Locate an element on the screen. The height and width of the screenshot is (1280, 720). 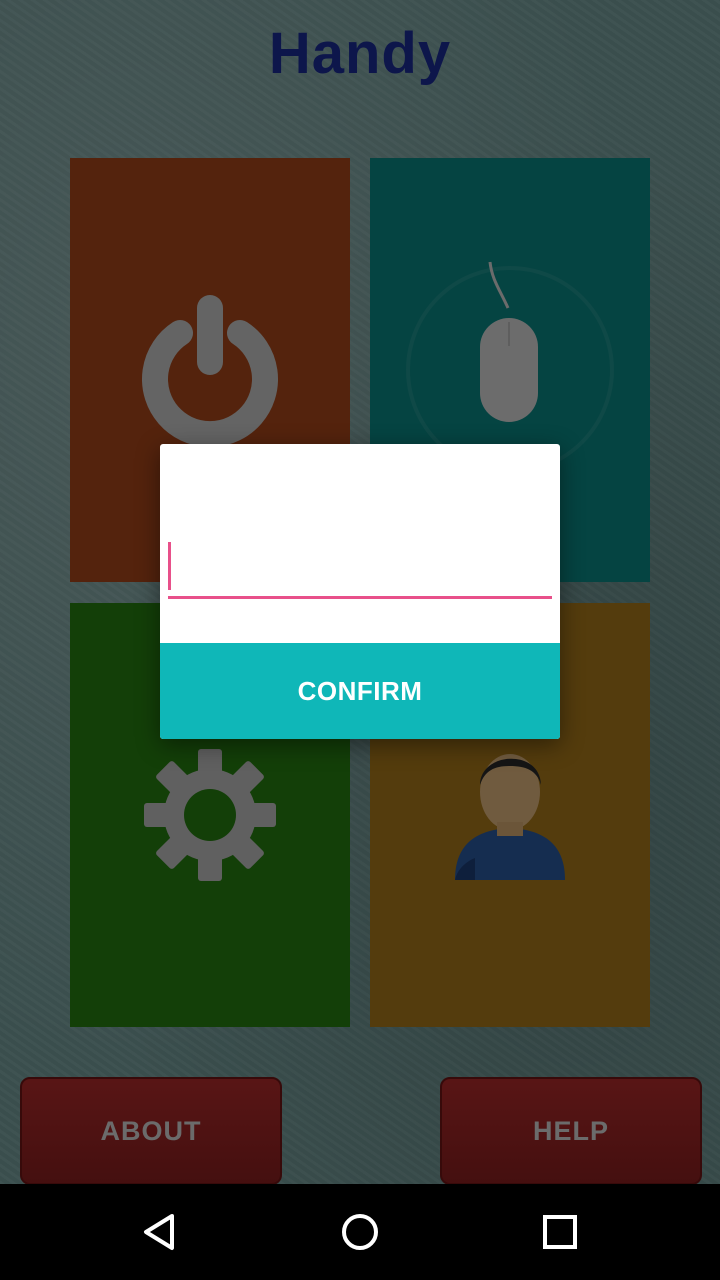
confirm-button: CONFIRM is located at coordinates (360, 691).